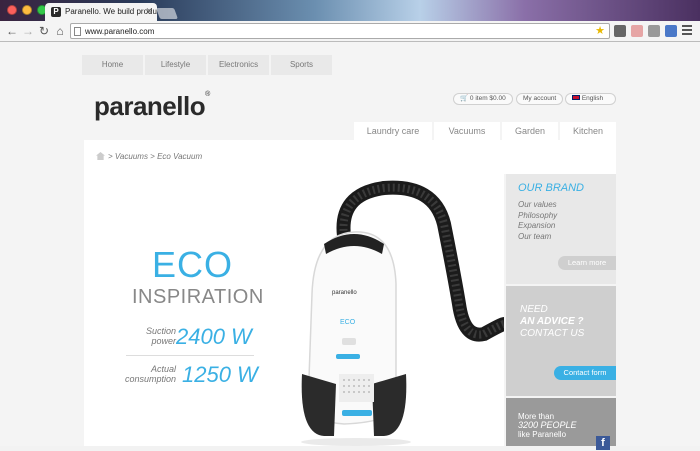 The image size is (700, 451). Describe the element at coordinates (149, 11) in the screenshot. I see `tab-close-icon: ✕` at that location.